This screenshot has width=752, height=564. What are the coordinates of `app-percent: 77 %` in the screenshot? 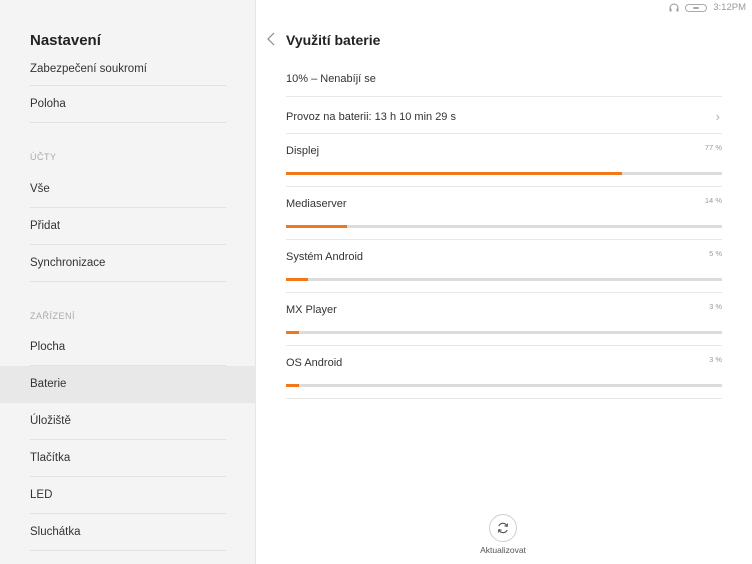 It's located at (713, 147).